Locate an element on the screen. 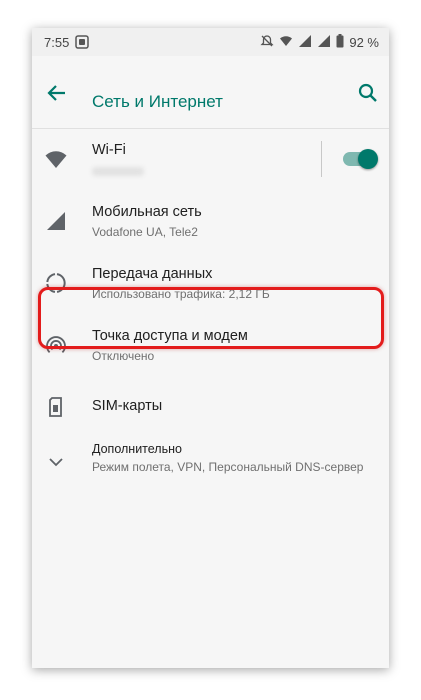  app-bar: Сеть и Интернет is located at coordinates (210, 92).